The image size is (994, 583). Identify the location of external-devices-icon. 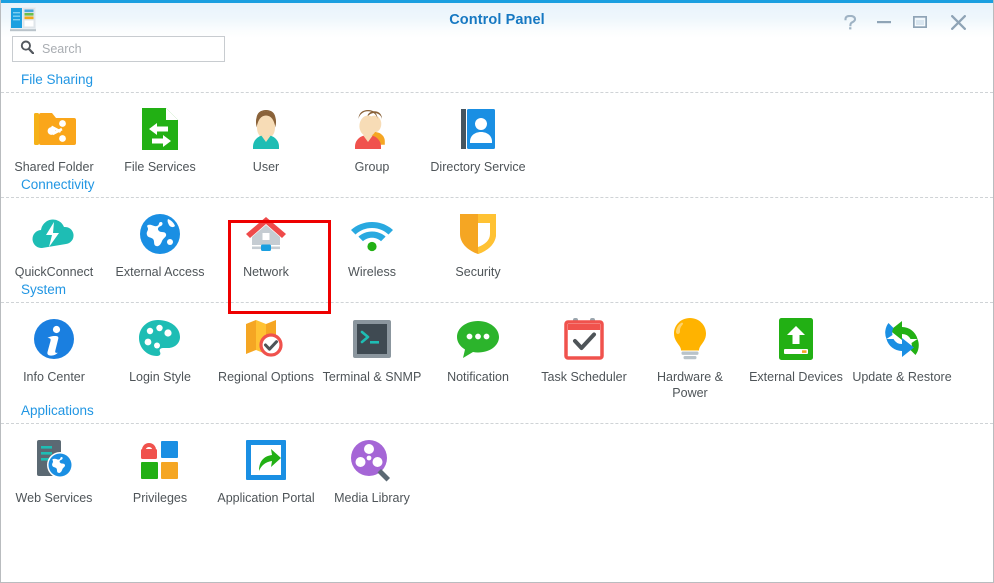
(796, 339).